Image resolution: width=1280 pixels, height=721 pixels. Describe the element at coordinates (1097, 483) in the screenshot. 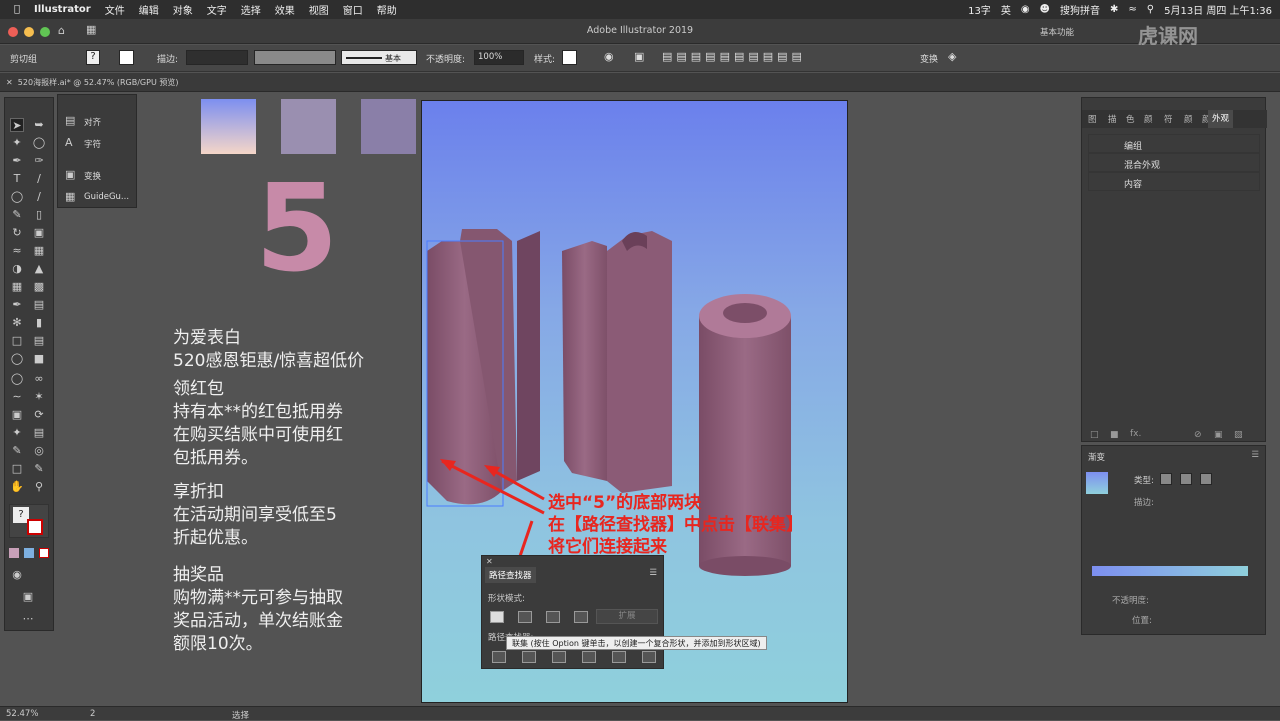

I see `gradient-preview` at that location.